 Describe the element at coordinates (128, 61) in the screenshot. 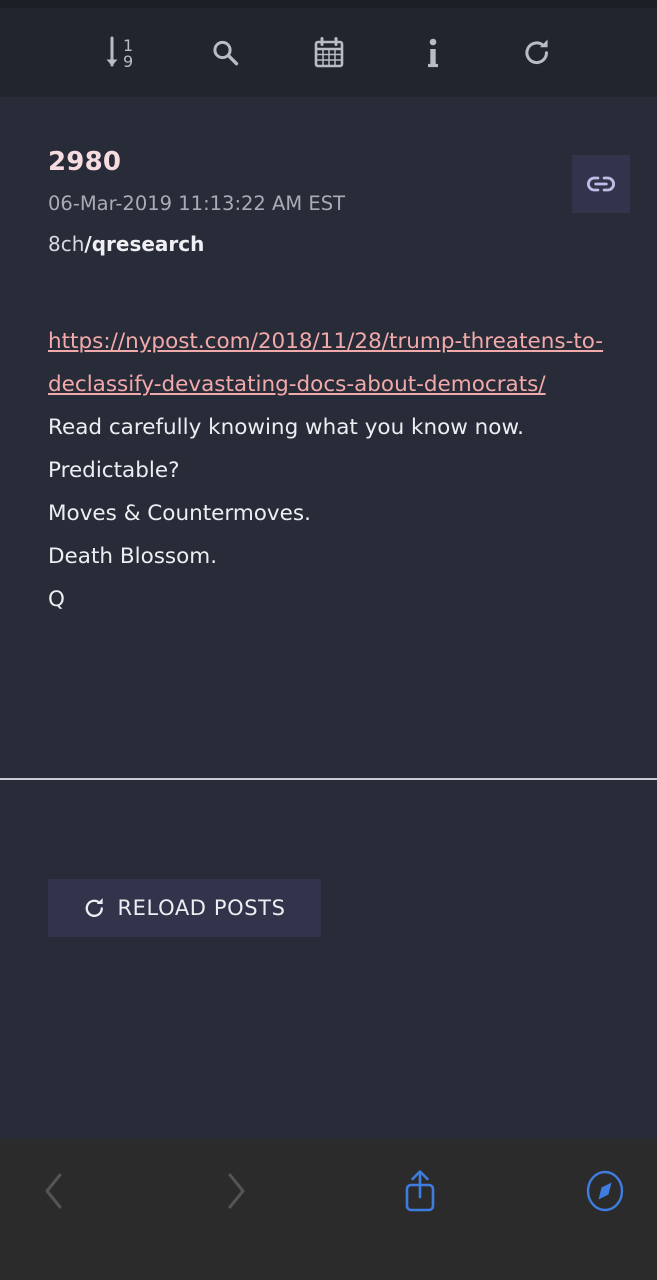

I see `svg-text: 9` at that location.